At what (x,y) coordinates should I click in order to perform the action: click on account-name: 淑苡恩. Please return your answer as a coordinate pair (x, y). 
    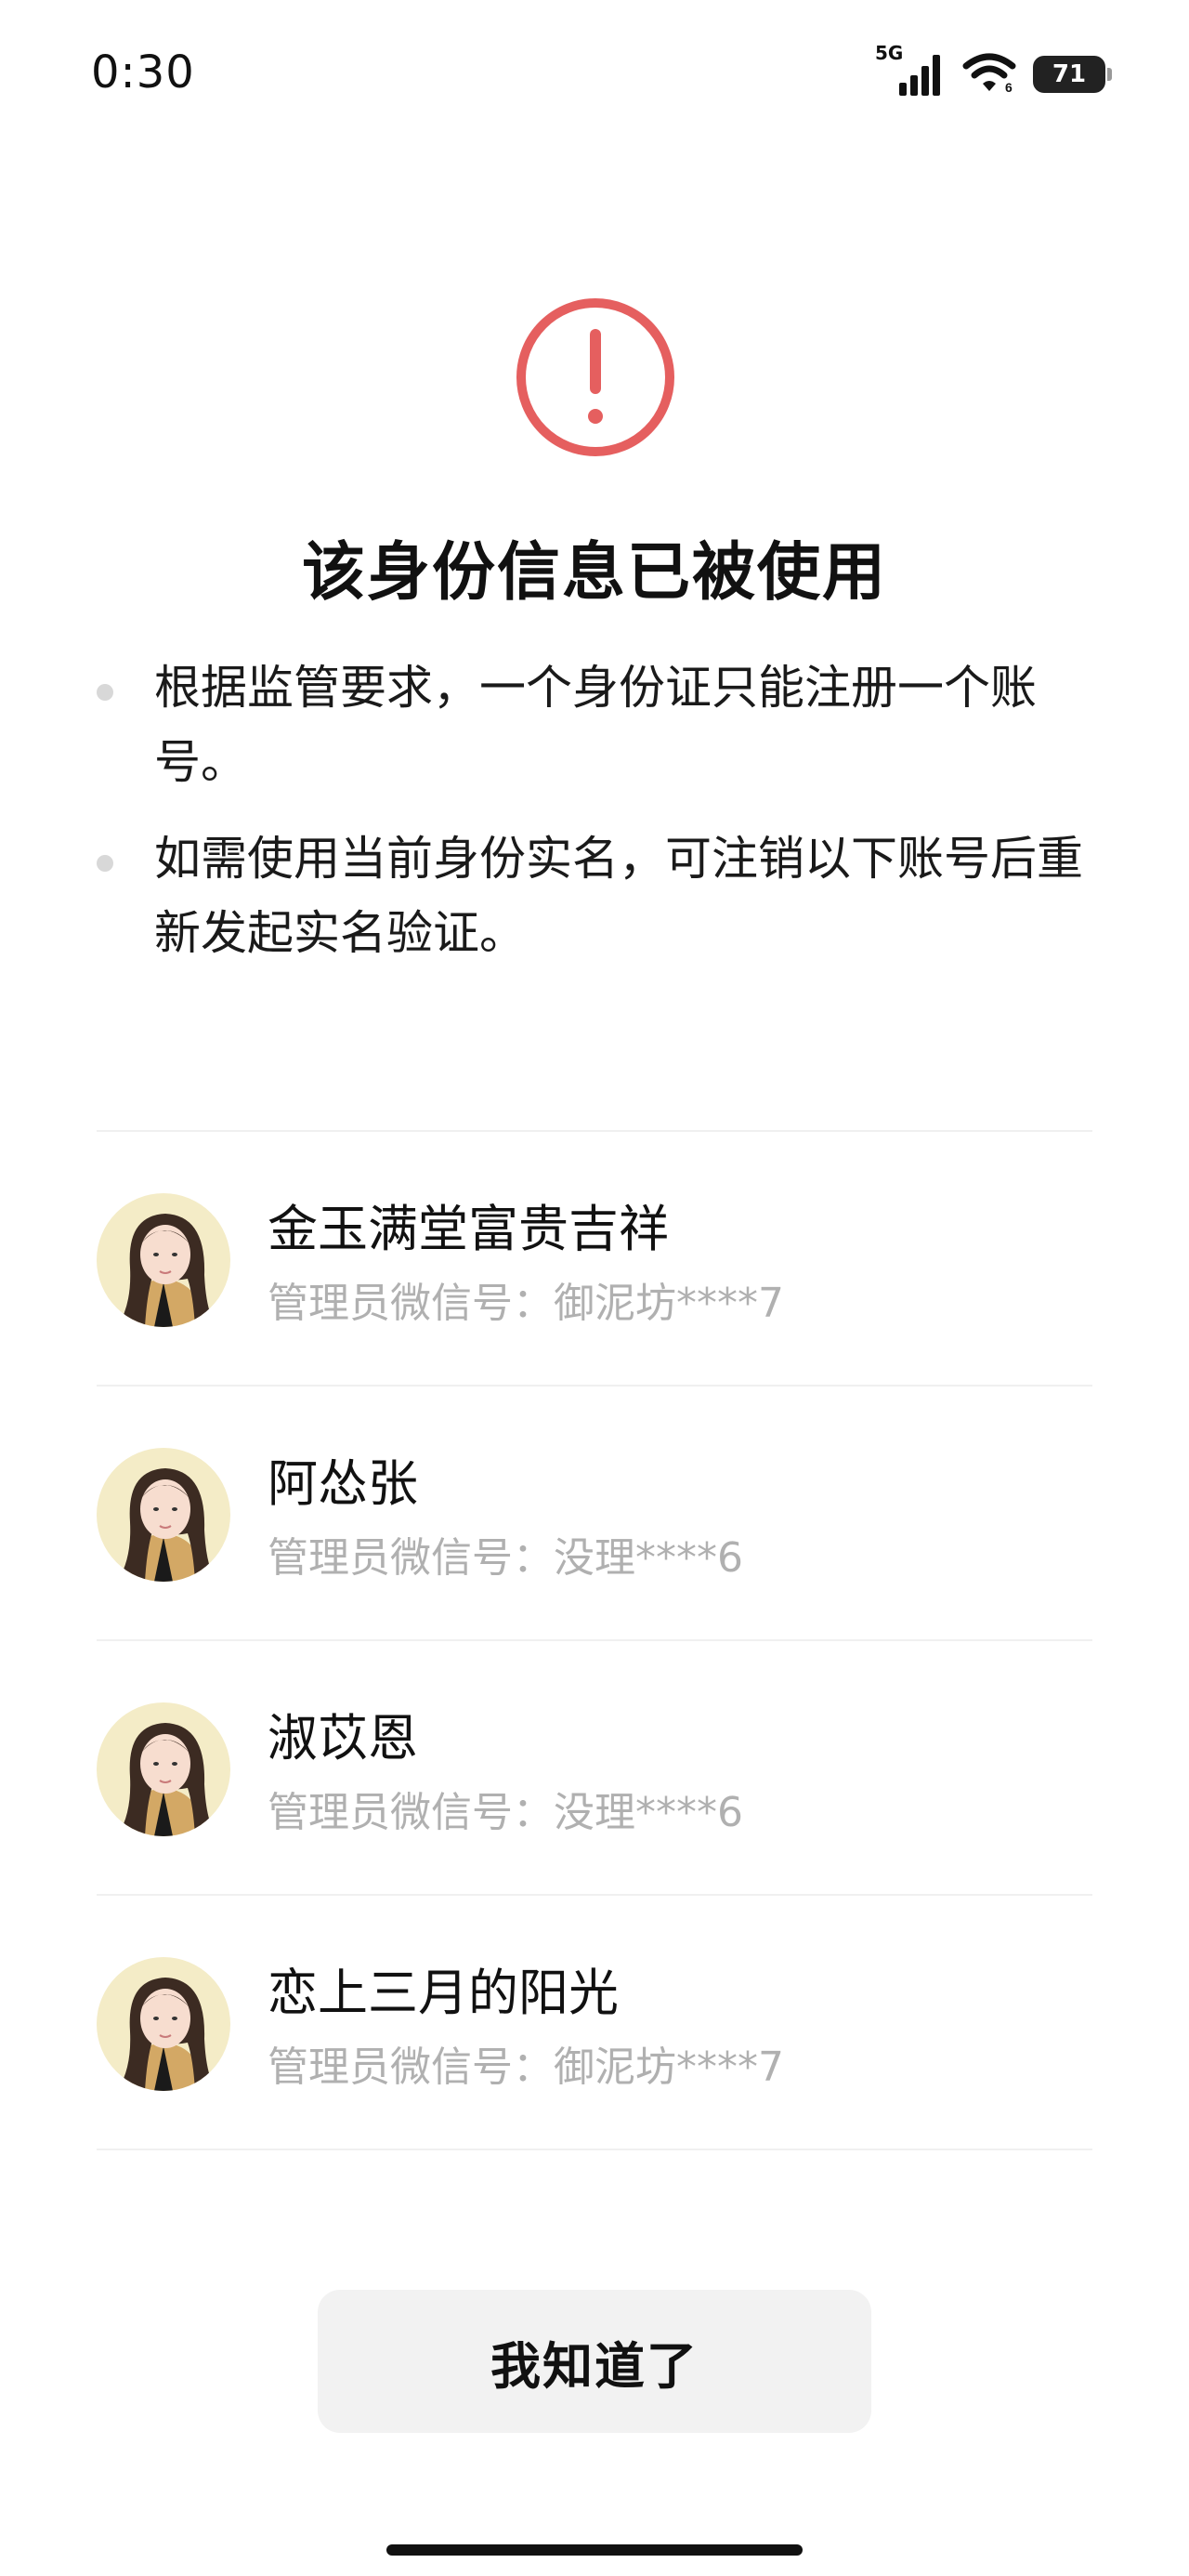
    Looking at the image, I should click on (343, 1738).